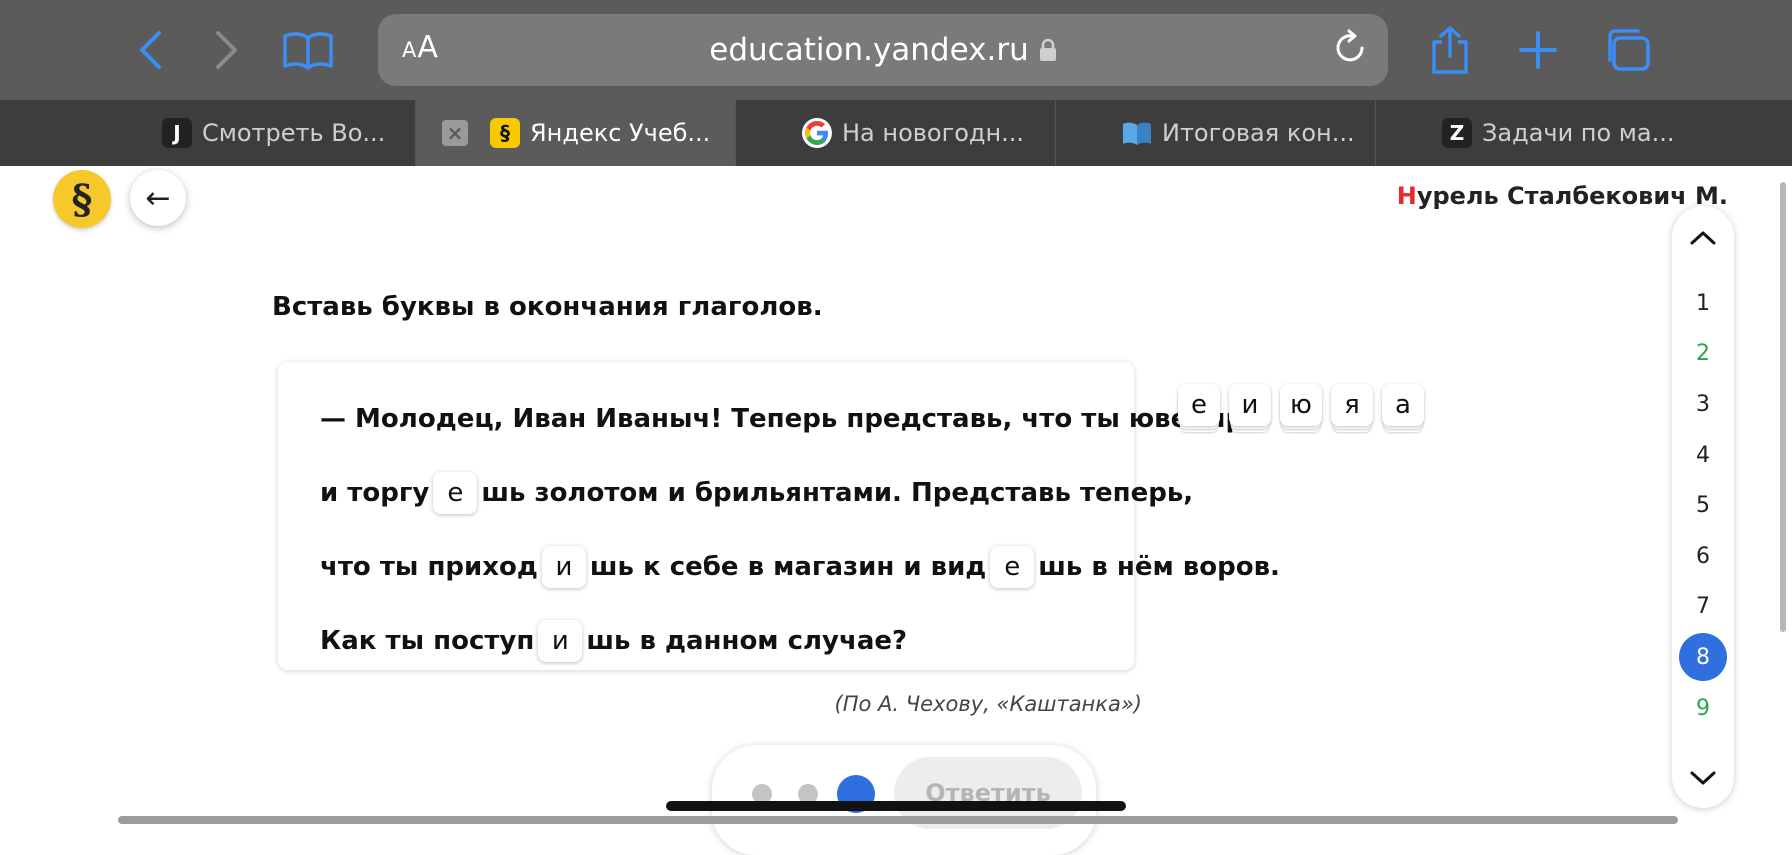 This screenshot has height=855, width=1792. I want to click on question-number-8: 8, so click(1703, 657).